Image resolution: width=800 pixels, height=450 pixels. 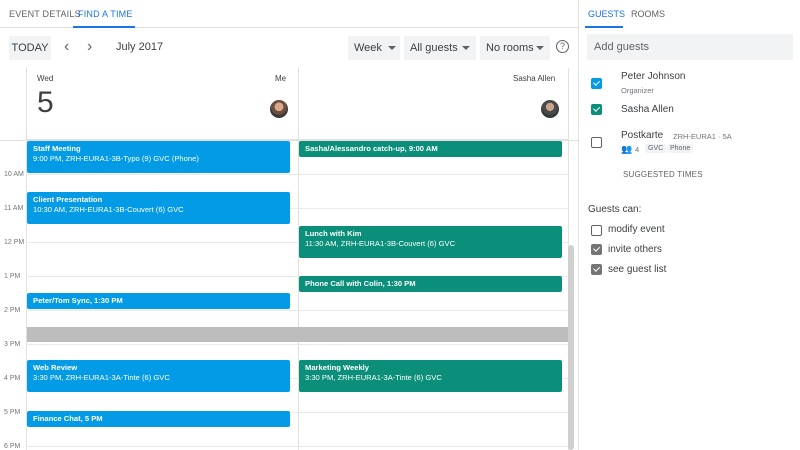 What do you see at coordinates (158, 419) in the screenshot?
I see `event-finance-chat: Finance Chat, 5 PM` at bounding box center [158, 419].